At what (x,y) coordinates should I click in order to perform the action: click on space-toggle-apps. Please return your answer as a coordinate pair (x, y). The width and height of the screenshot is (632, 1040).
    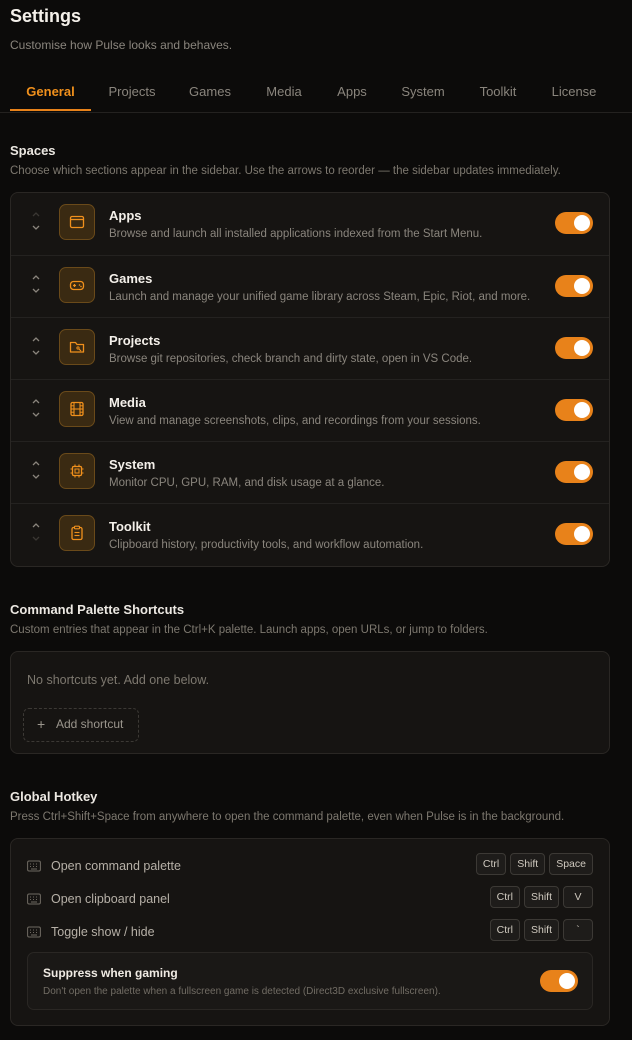
    Looking at the image, I should click on (574, 223).